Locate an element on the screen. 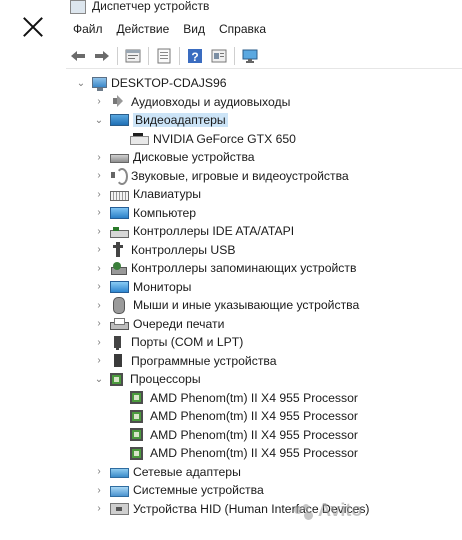 The width and height of the screenshot is (462, 540). tree-item-label: Дисковые устройства is located at coordinates (194, 157).